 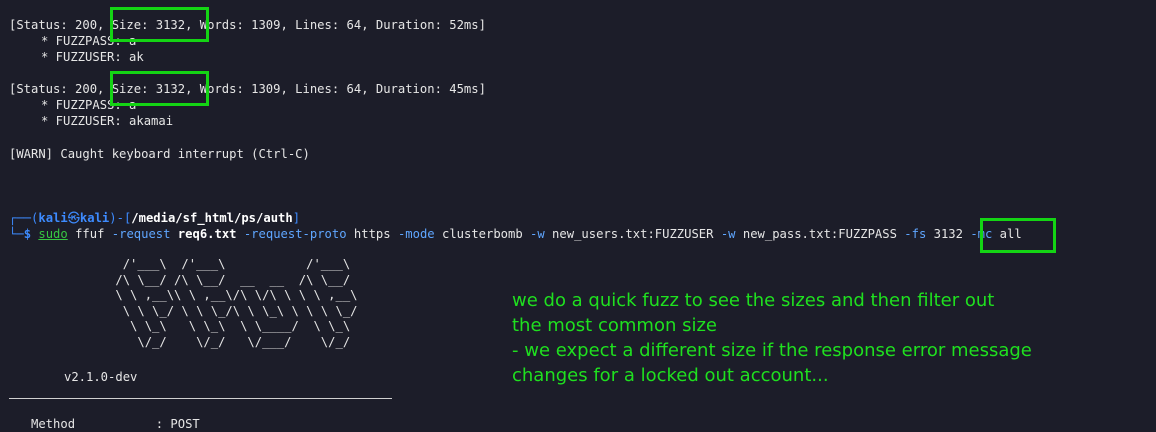 I want to click on cmd-flag-proto: -request-proto, so click(x=295, y=234).